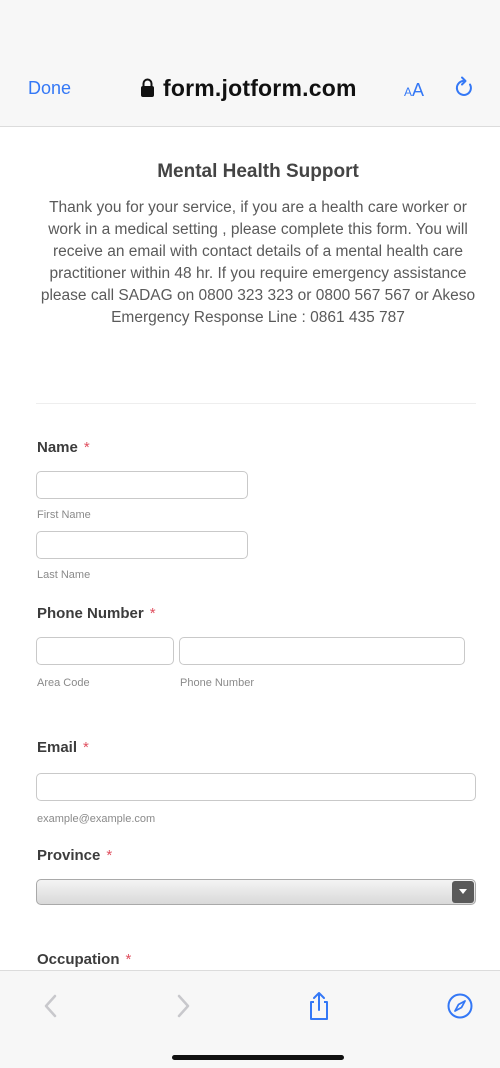 The image size is (500, 1068). Describe the element at coordinates (250, 63) in the screenshot. I see `browser-top-bar: Done form.jotform.com AA` at that location.